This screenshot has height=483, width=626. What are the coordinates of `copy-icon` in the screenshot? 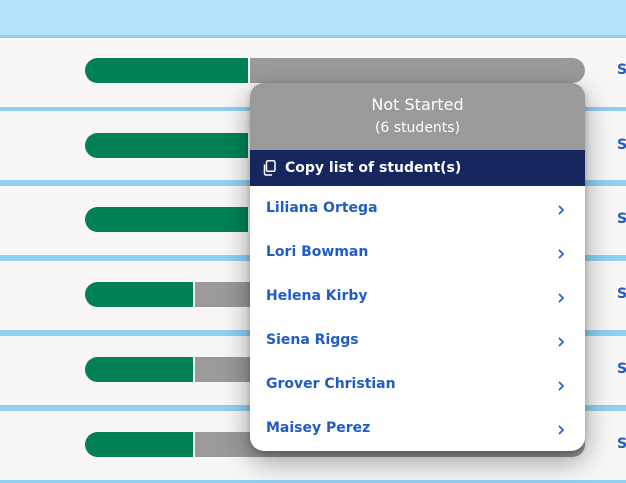 It's located at (269, 168).